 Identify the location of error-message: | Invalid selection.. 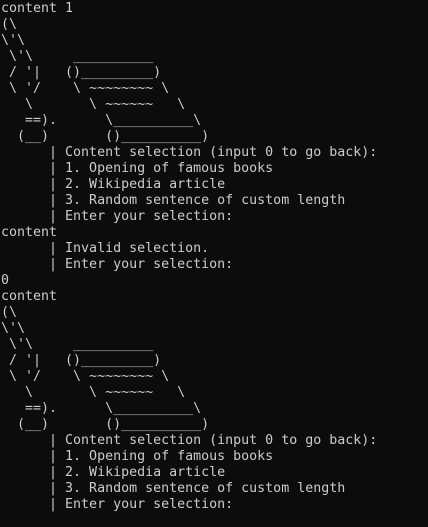
(105, 248).